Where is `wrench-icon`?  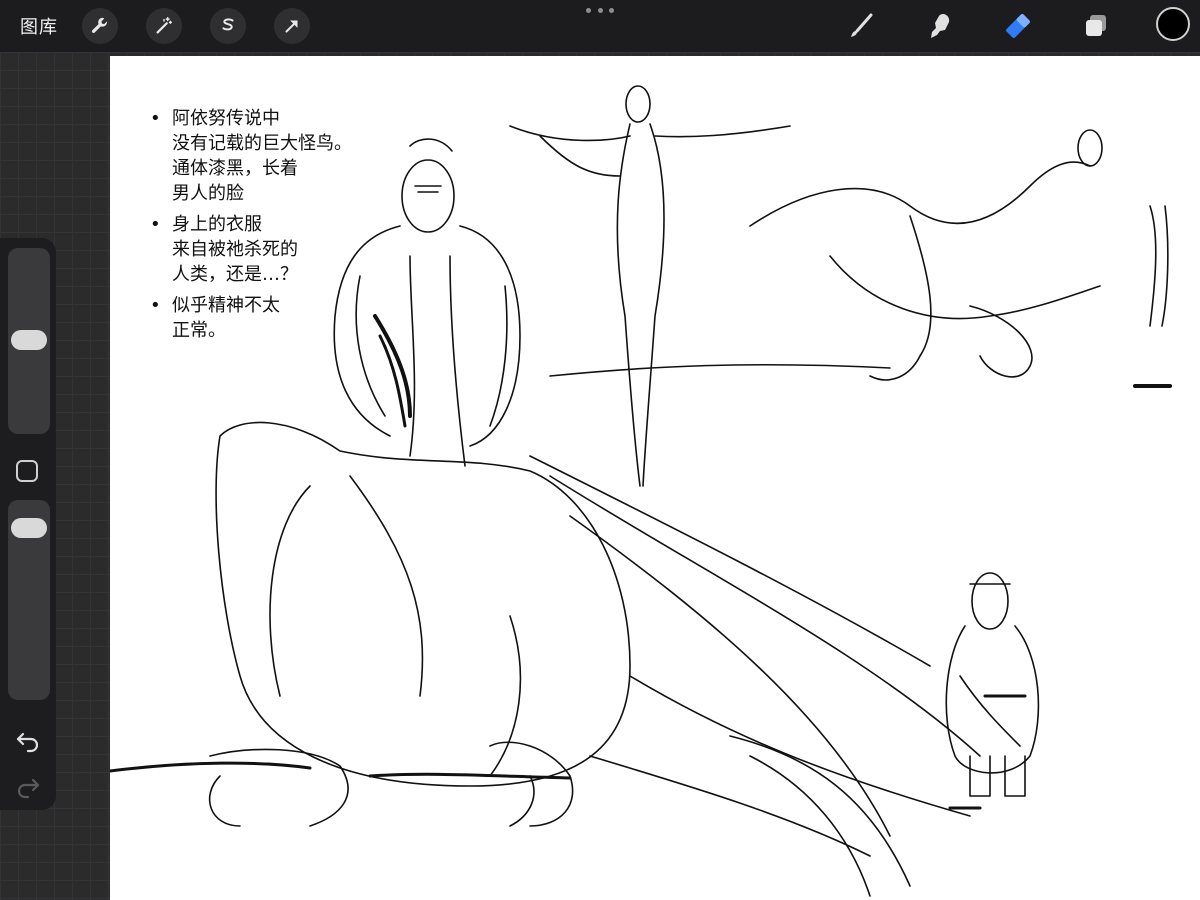 wrench-icon is located at coordinates (100, 26).